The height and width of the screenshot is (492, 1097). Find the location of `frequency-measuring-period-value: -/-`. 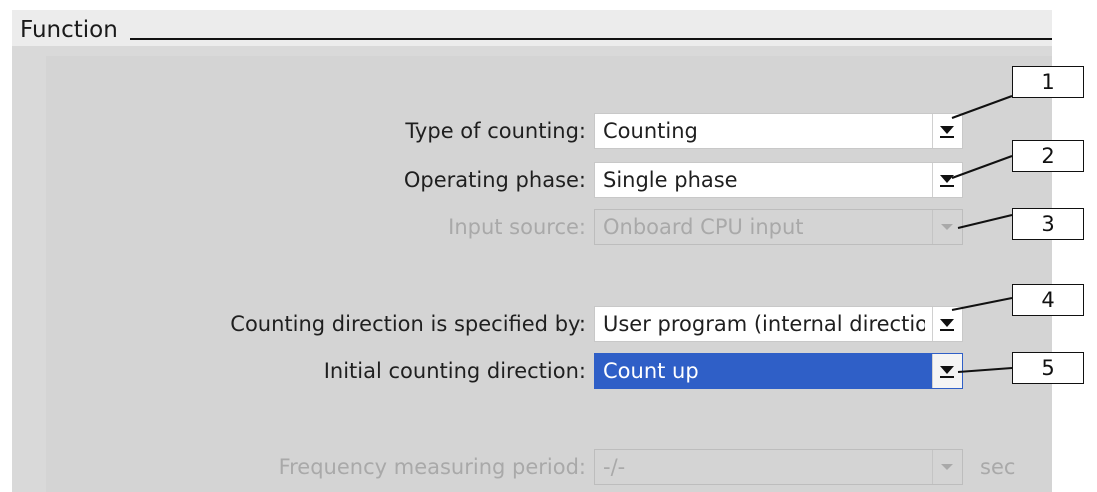

frequency-measuring-period-value: -/- is located at coordinates (614, 467).